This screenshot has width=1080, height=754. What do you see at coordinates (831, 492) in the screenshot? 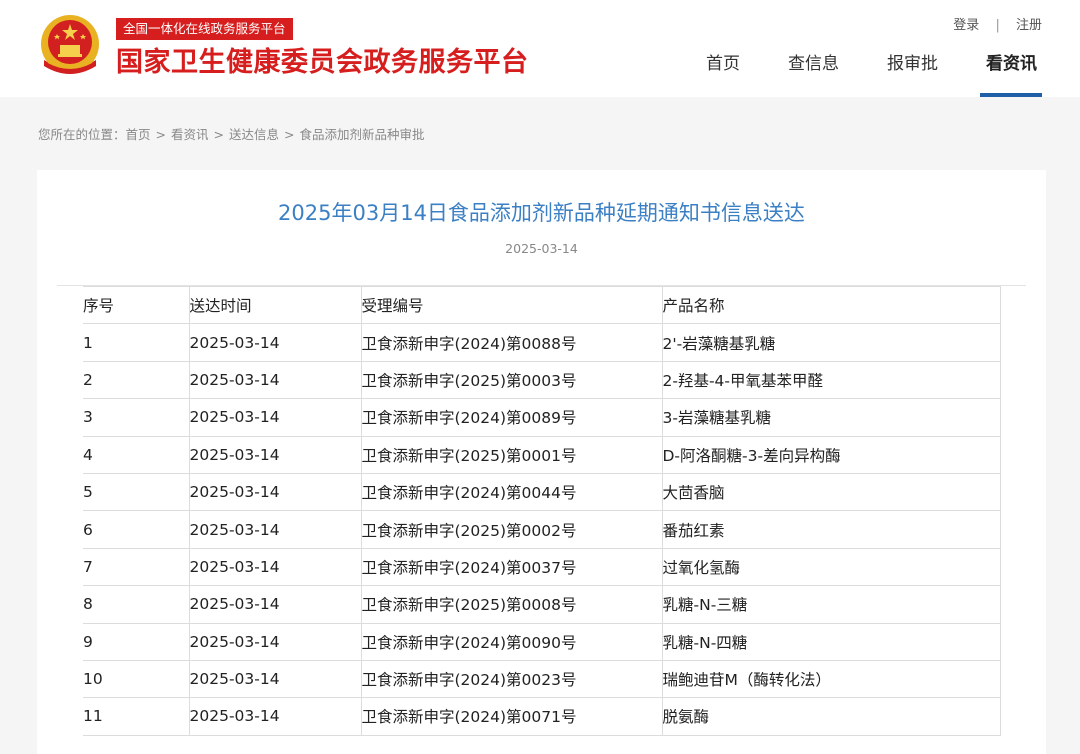
I see `table-cell: 大茴香脑` at bounding box center [831, 492].